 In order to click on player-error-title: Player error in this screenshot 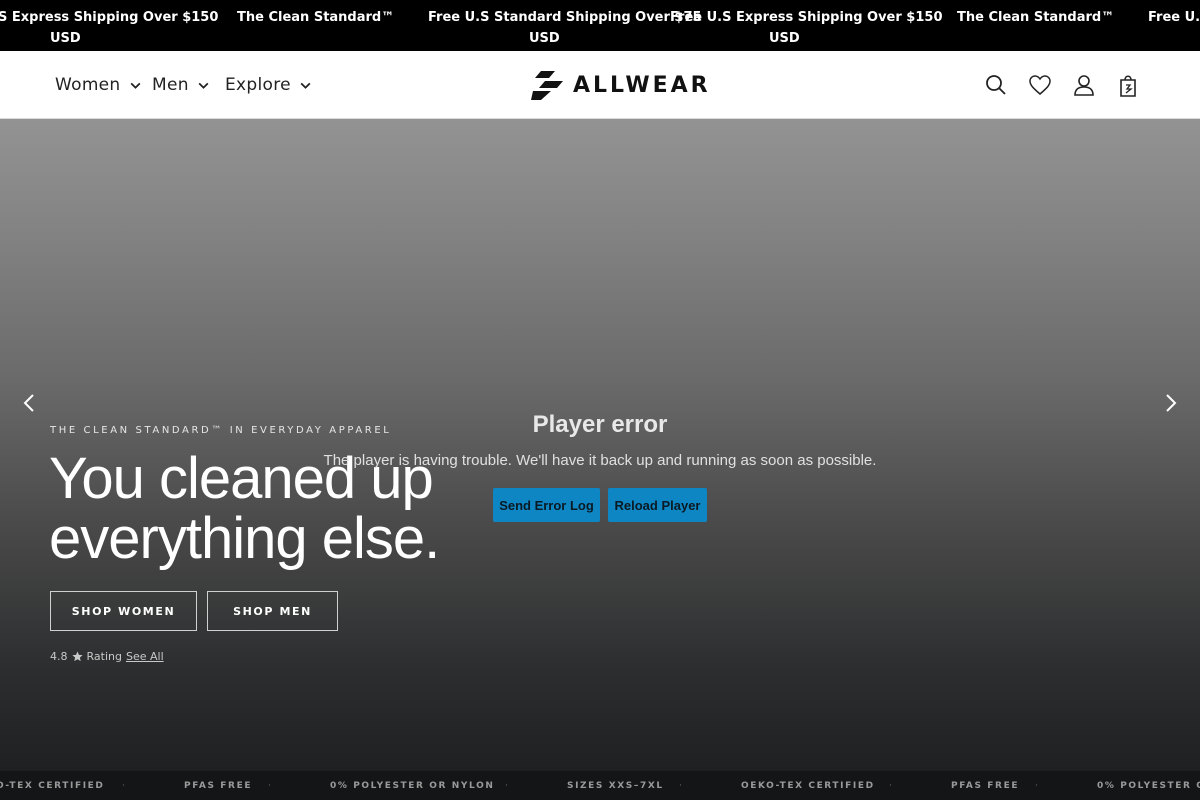, I will do `click(600, 424)`.